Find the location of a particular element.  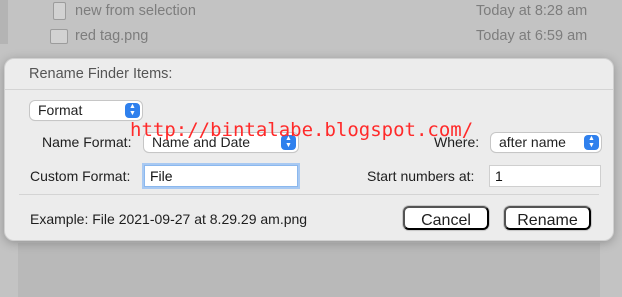

rename-mode-popup: Format ▲ ▼ is located at coordinates (86, 110).